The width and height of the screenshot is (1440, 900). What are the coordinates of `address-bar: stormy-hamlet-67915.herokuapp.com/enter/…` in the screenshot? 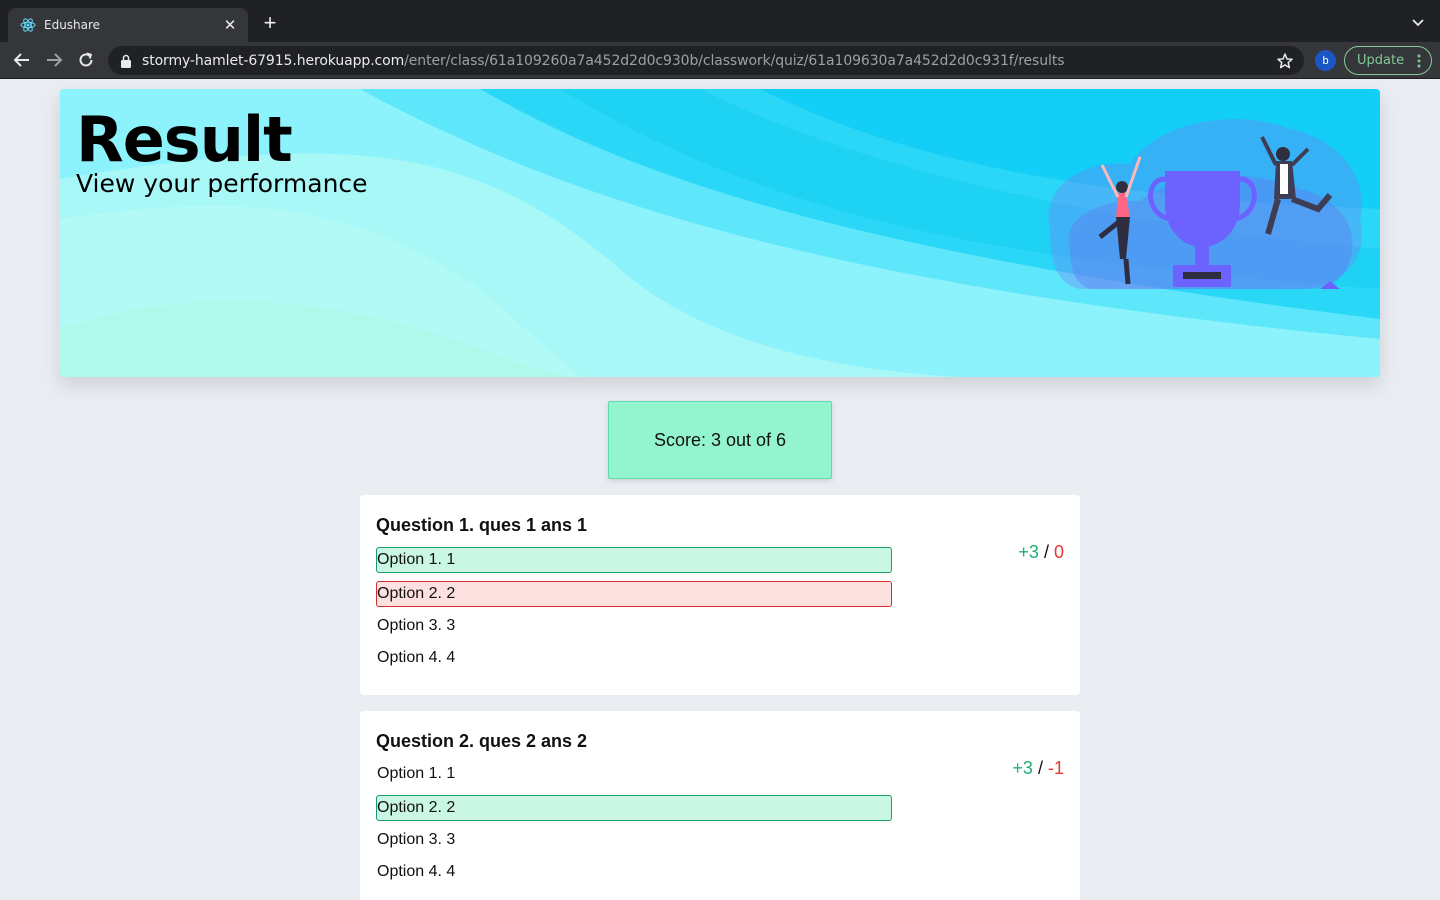 It's located at (706, 60).